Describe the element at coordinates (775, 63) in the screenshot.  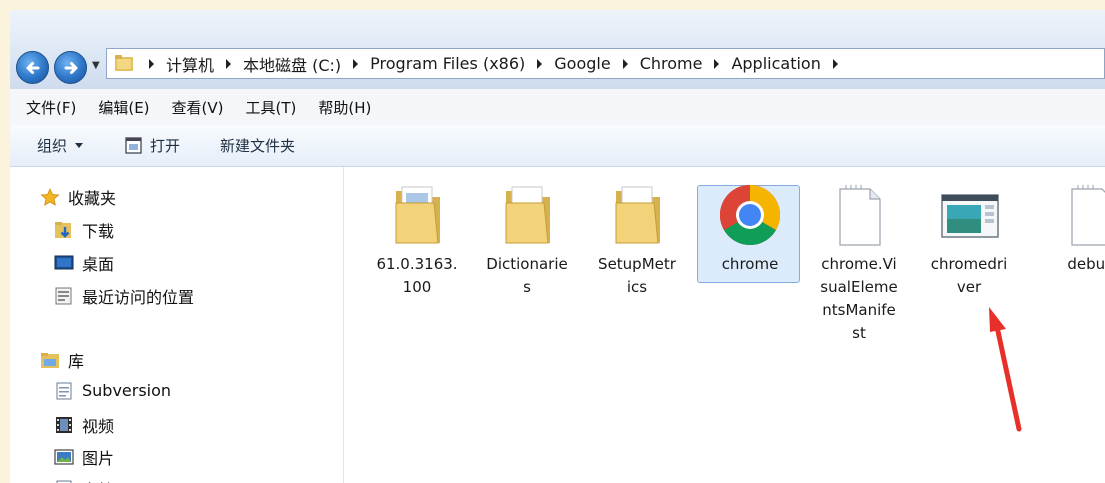
I see `breadcrumb-application: Application` at that location.